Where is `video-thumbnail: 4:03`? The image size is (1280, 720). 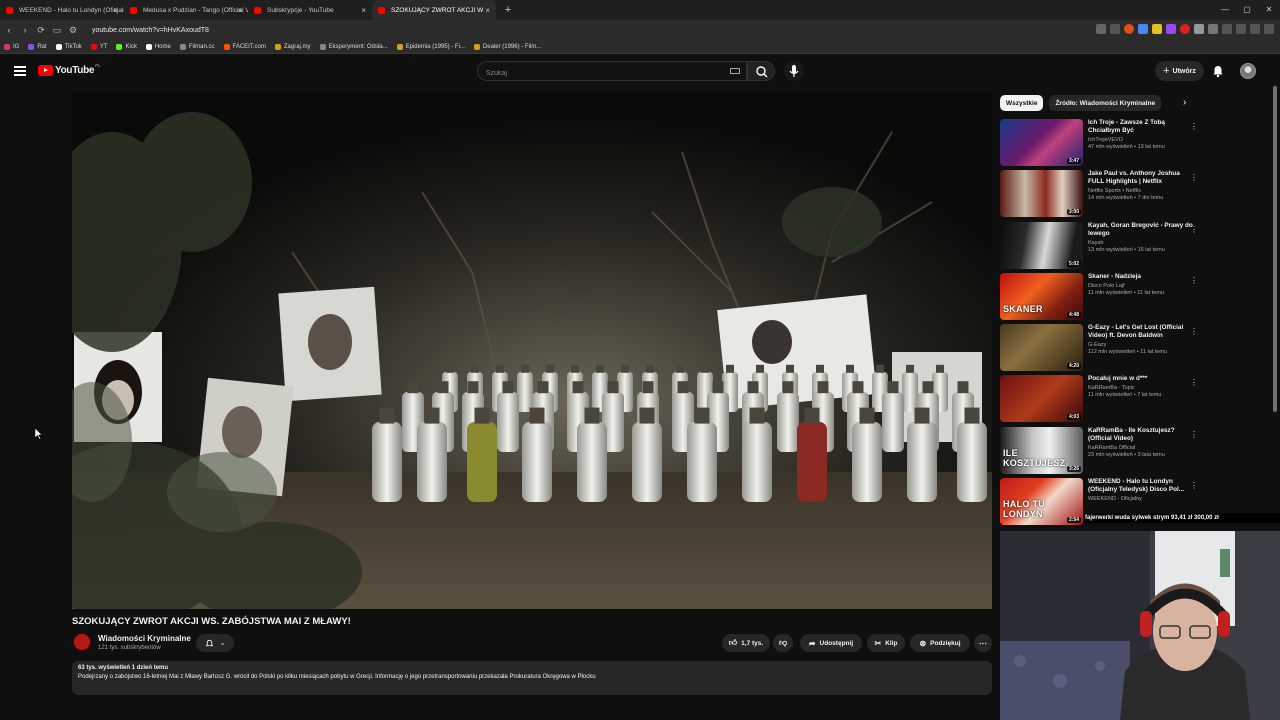
video-thumbnail: 4:03 is located at coordinates (1041, 399).